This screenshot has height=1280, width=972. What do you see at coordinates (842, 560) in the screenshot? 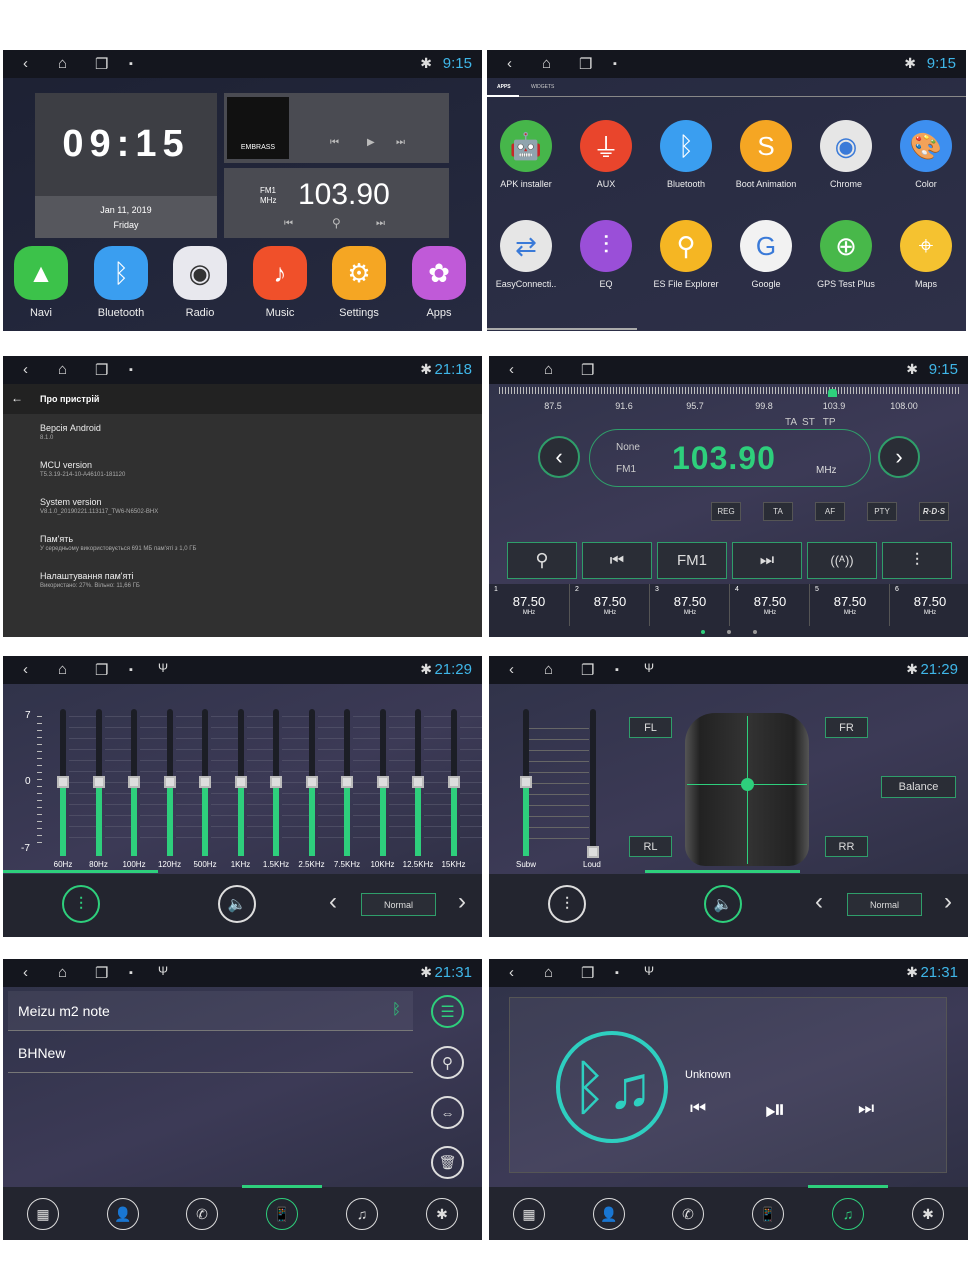
I see `antenna-button: ((ᴬ))` at bounding box center [842, 560].